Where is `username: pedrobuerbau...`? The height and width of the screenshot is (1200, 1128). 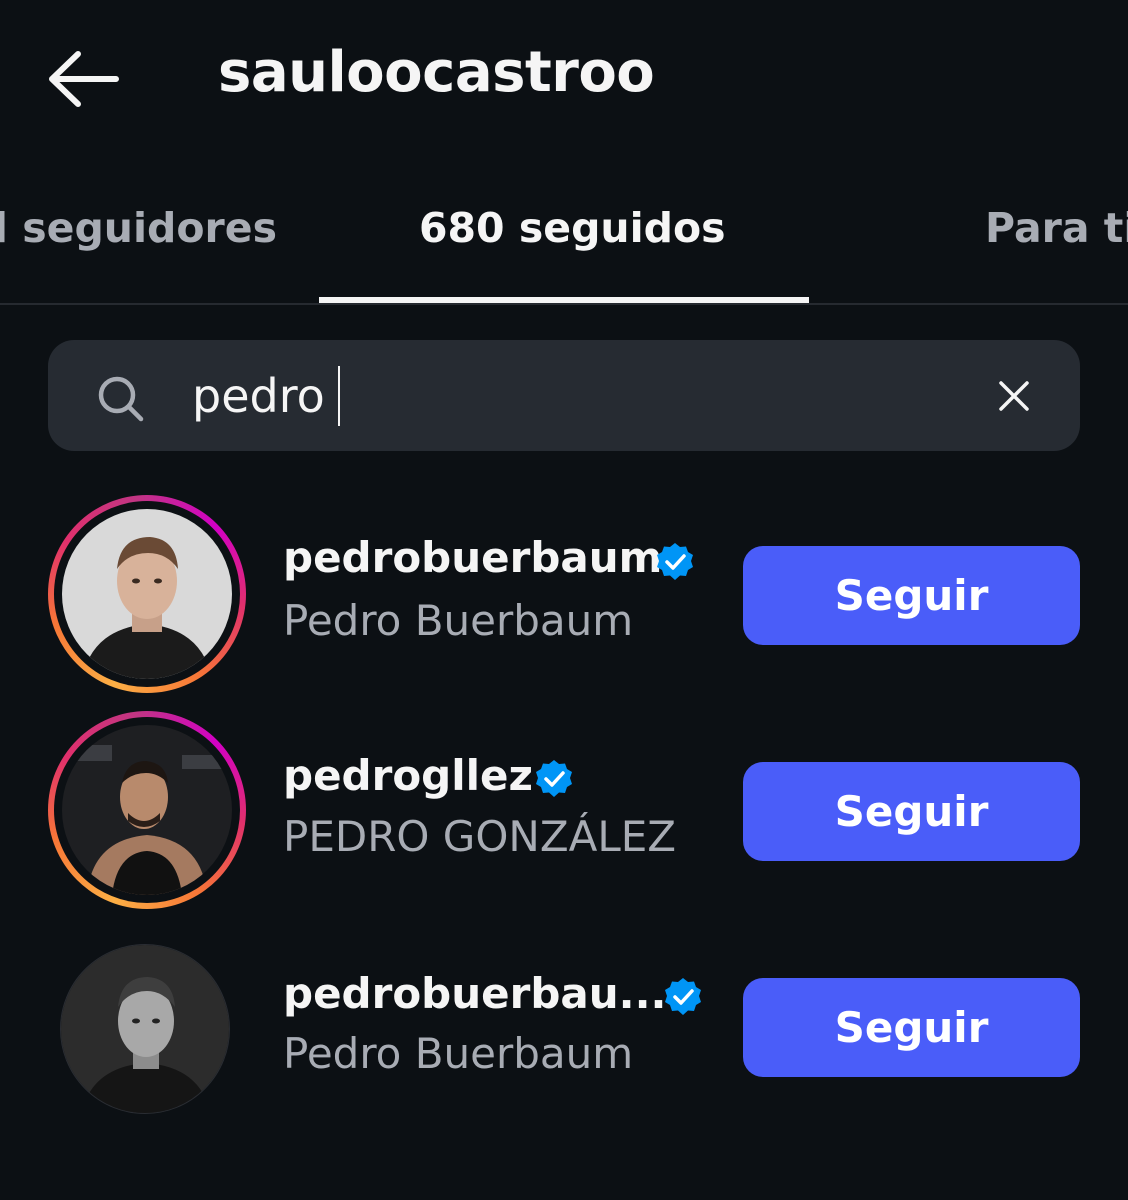
username: pedrobuerbau... is located at coordinates (475, 993).